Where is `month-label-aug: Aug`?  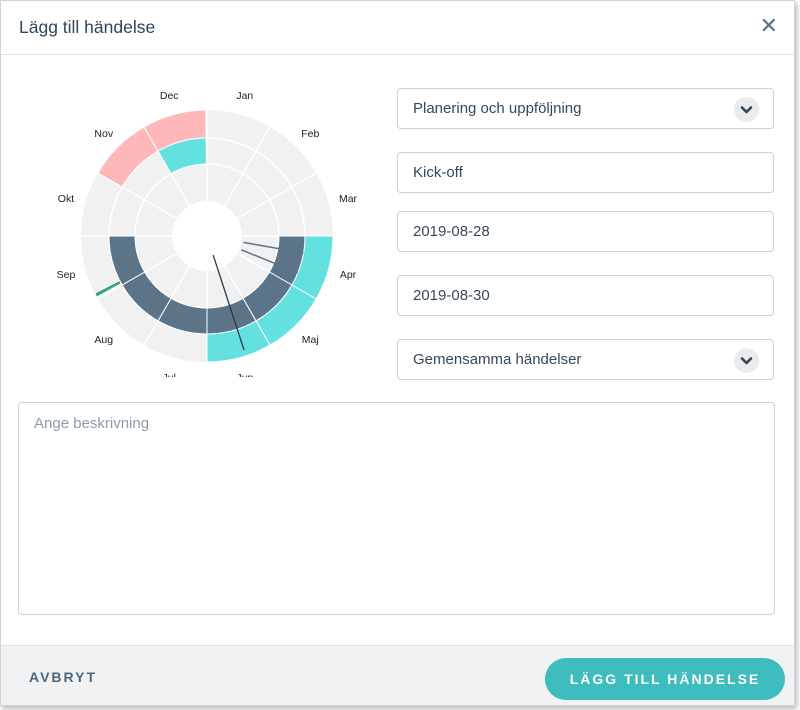 month-label-aug: Aug is located at coordinates (103, 340).